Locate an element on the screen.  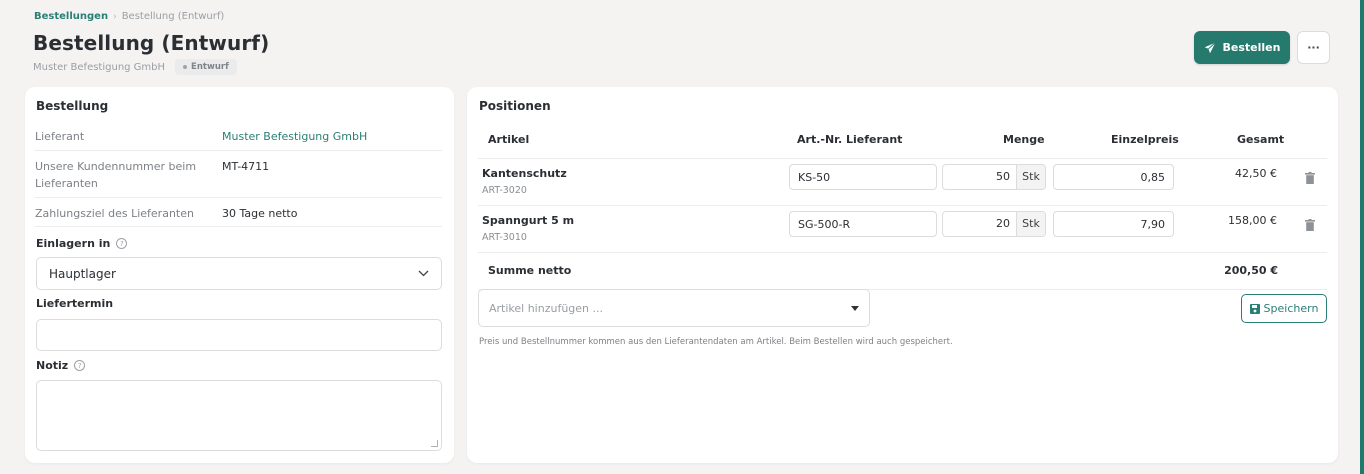
status-badge: Entwurf is located at coordinates (206, 67).